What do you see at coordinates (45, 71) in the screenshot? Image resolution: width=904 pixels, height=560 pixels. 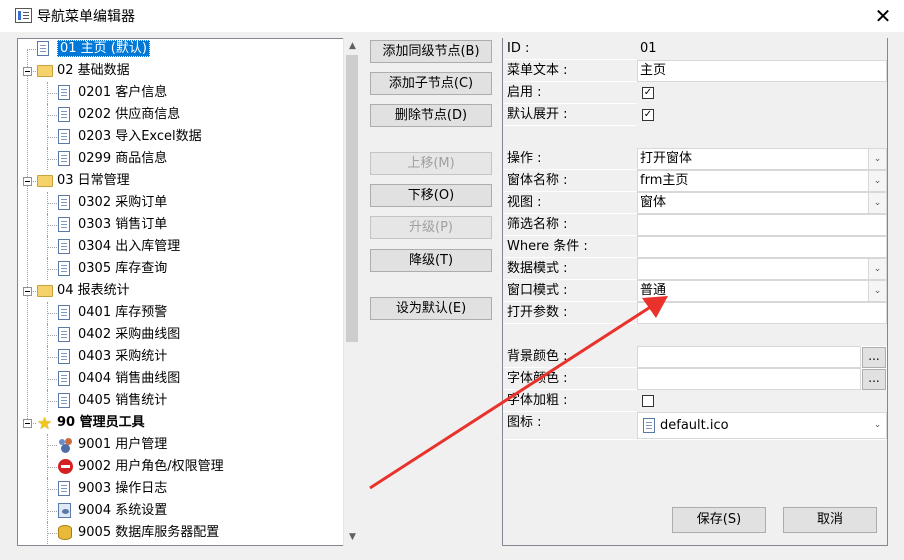 I see `folder-open-icon` at bounding box center [45, 71].